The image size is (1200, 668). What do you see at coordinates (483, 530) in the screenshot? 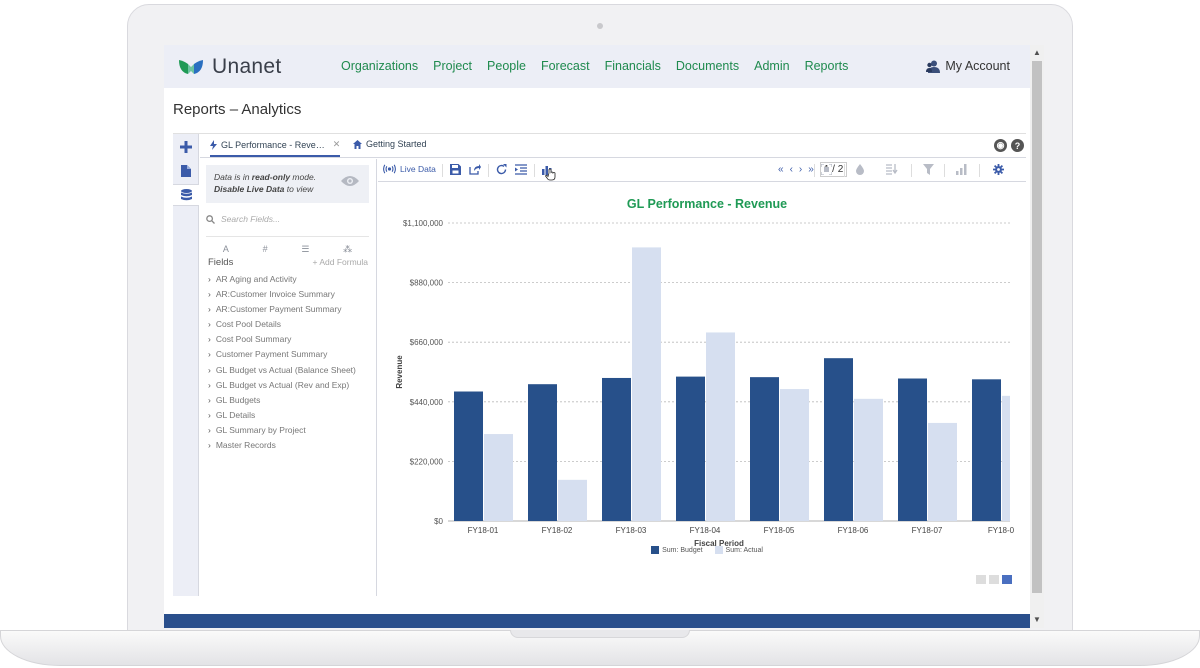
I see `x-tick-label: FY18-01` at bounding box center [483, 530].